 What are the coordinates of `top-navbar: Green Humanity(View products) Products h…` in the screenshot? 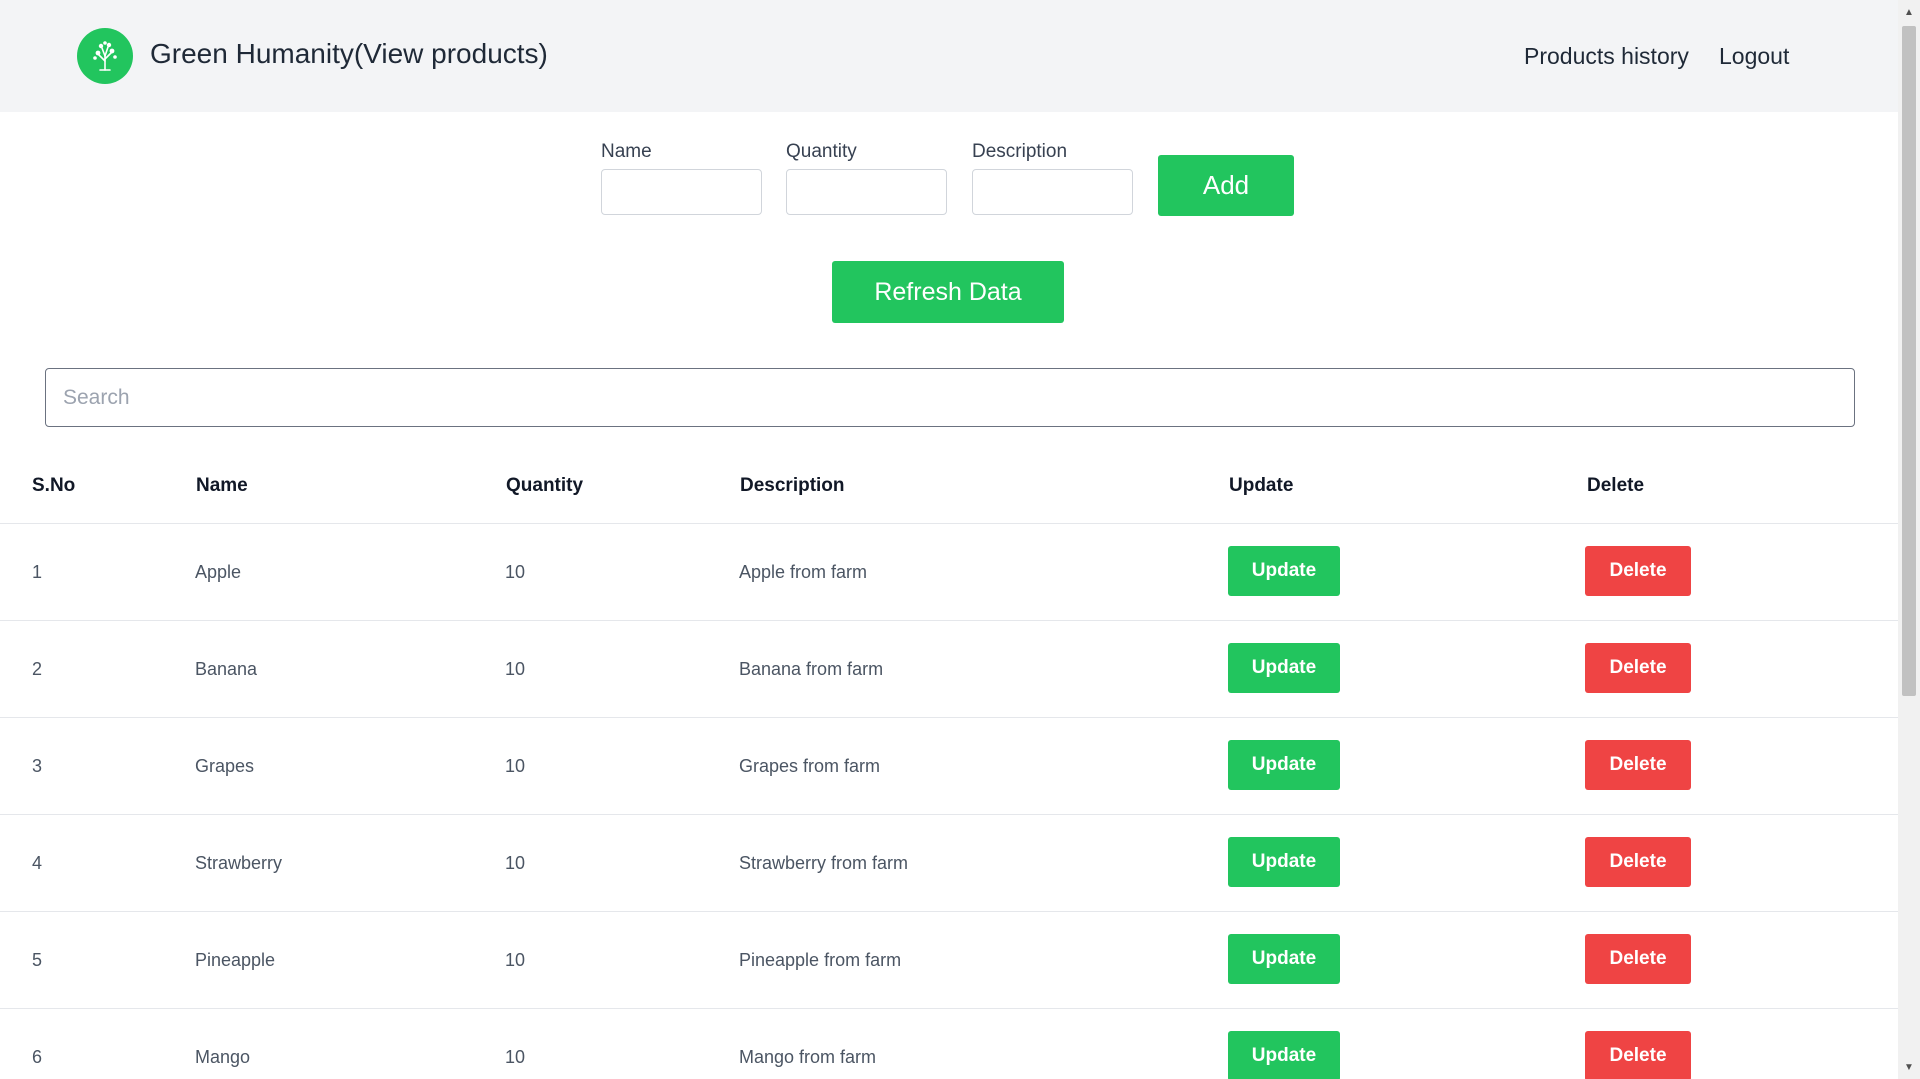 It's located at (949, 56).